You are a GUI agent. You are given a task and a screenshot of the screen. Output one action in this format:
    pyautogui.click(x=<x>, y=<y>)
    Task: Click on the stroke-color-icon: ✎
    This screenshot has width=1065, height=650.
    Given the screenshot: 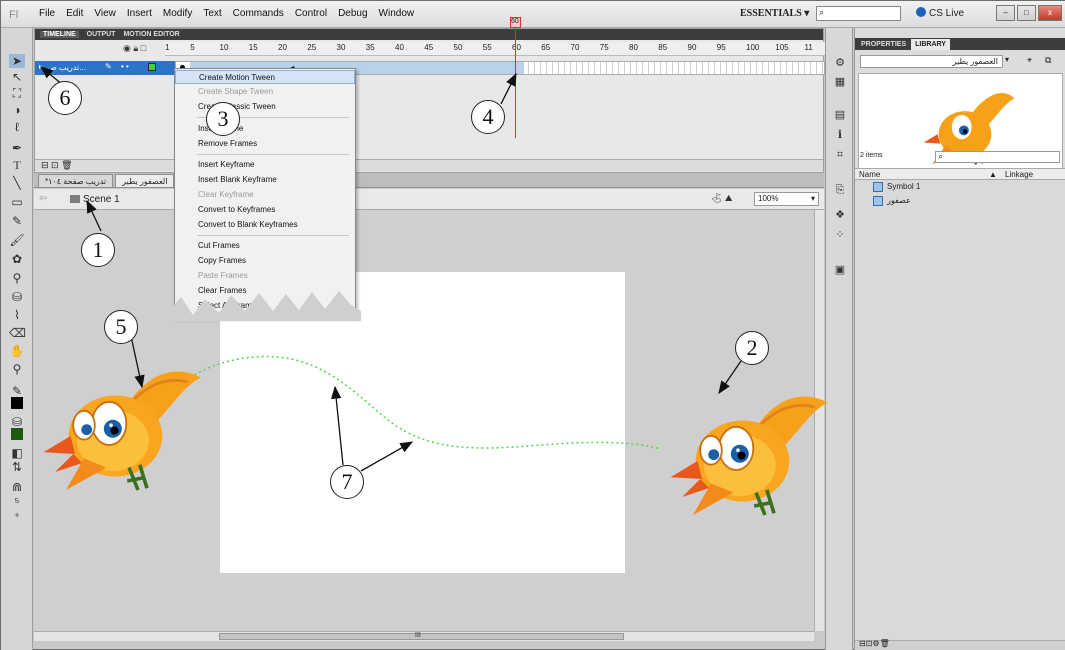 What is the action you would take?
    pyautogui.click(x=17, y=391)
    